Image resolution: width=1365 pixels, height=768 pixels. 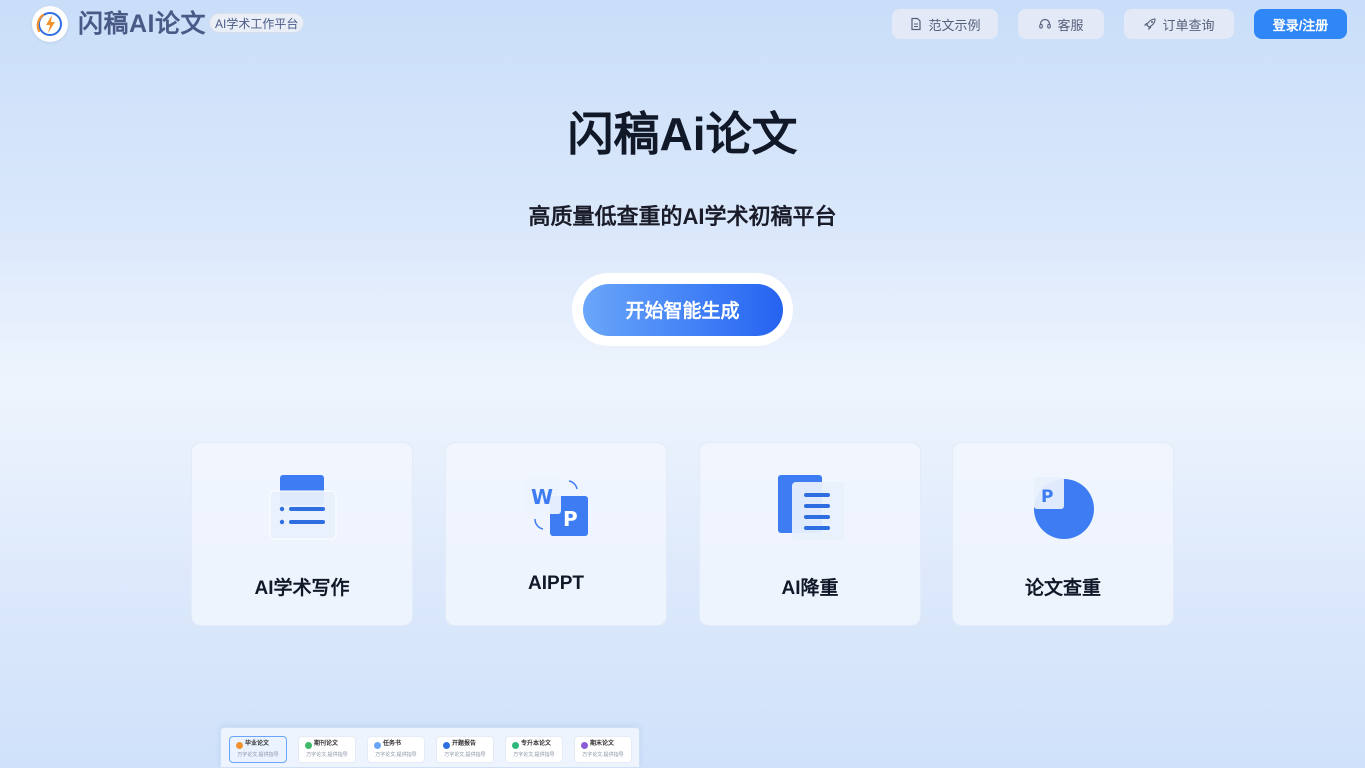 I want to click on paper-type-chip: 毕业论文 万字论文,提供指导, so click(x=258, y=749).